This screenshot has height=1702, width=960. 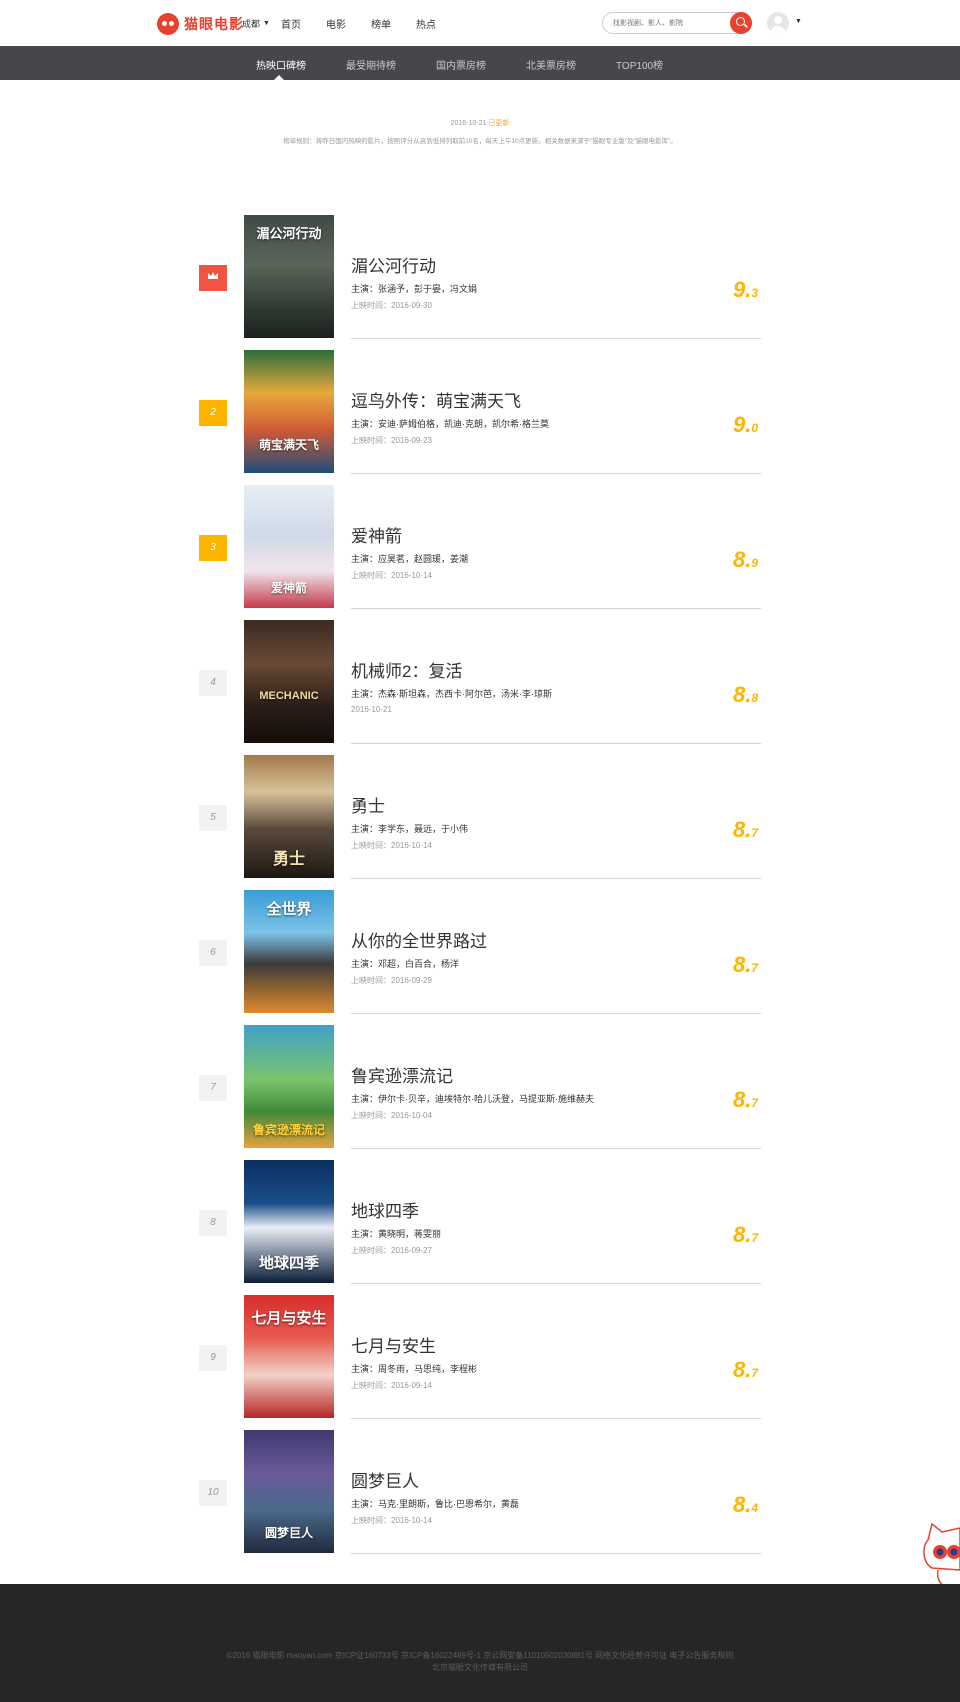 I want to click on movie-actors: 主演：周冬雨，马思纯，李程彬, so click(x=414, y=1369).